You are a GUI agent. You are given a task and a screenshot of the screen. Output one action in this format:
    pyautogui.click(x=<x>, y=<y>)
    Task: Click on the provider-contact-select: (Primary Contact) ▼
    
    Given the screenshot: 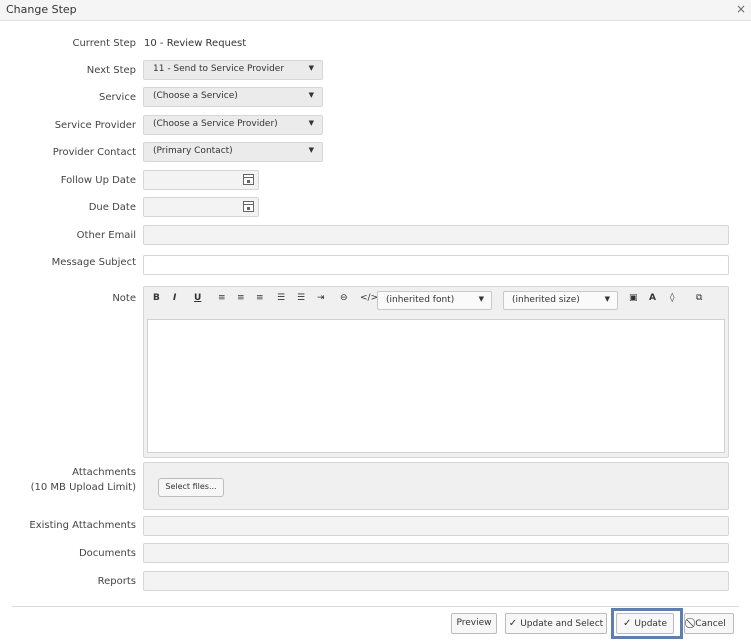 What is the action you would take?
    pyautogui.click(x=233, y=152)
    